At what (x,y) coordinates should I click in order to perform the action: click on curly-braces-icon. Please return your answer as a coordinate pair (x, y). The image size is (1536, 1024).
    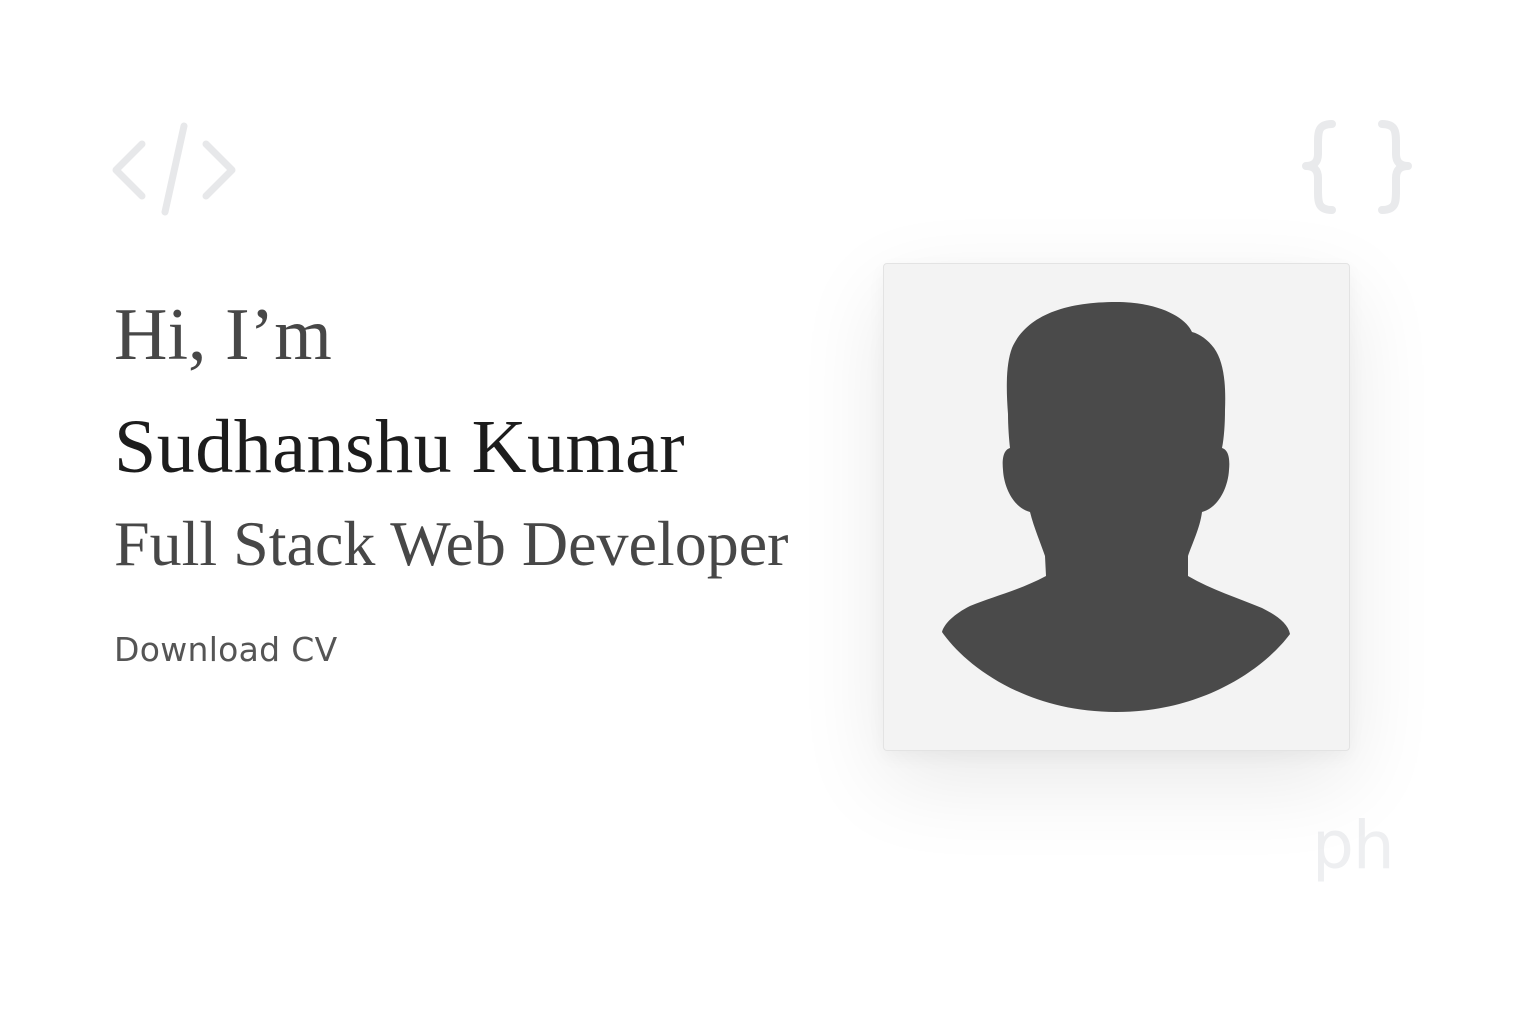
    Looking at the image, I should click on (1357, 166).